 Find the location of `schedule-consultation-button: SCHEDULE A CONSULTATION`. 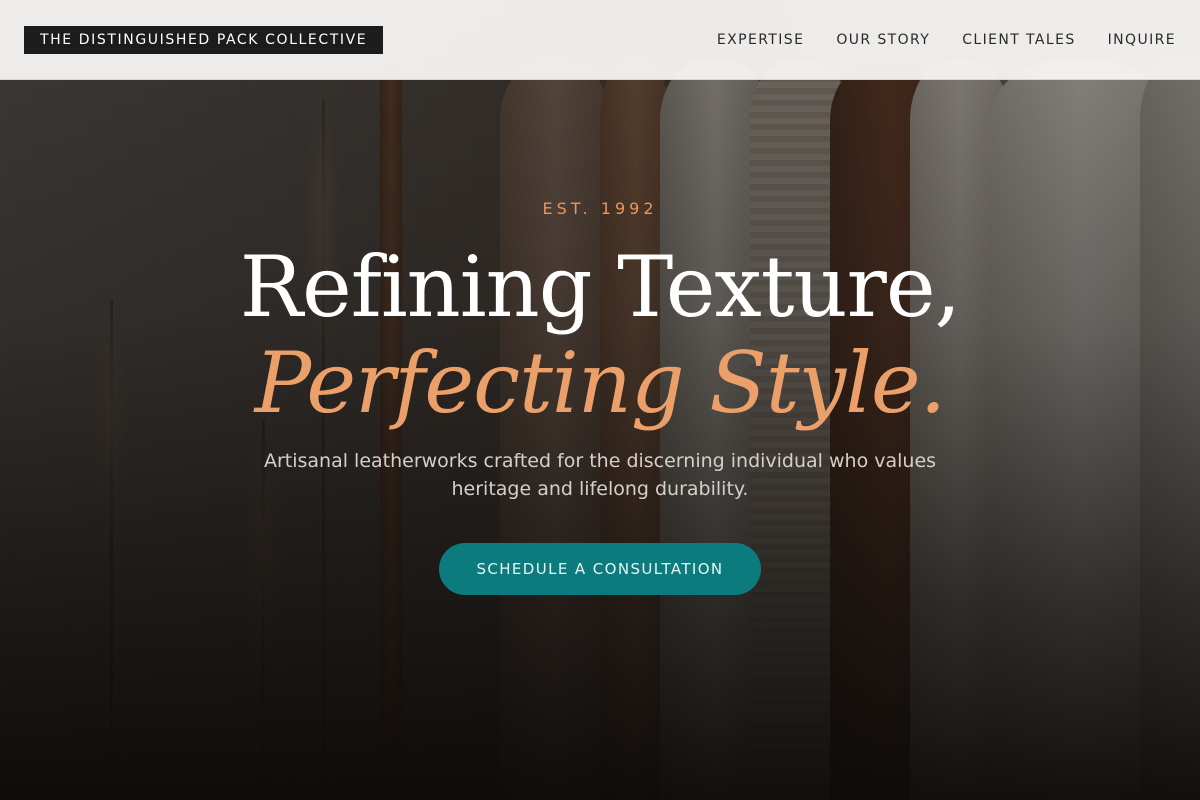

schedule-consultation-button: SCHEDULE A CONSULTATION is located at coordinates (600, 569).